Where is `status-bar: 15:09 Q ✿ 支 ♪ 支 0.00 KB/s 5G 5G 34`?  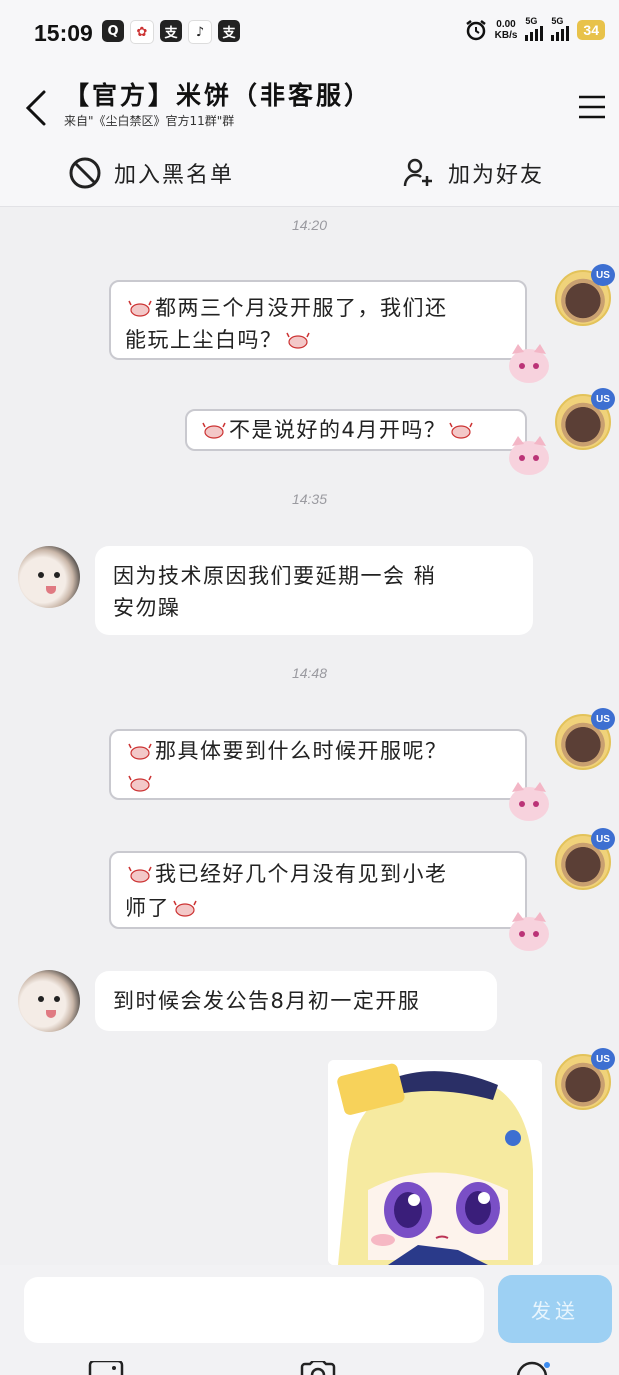
status-bar: 15:09 Q ✿ 支 ♪ 支 0.00 KB/s 5G 5G 34 is located at coordinates (309, 33).